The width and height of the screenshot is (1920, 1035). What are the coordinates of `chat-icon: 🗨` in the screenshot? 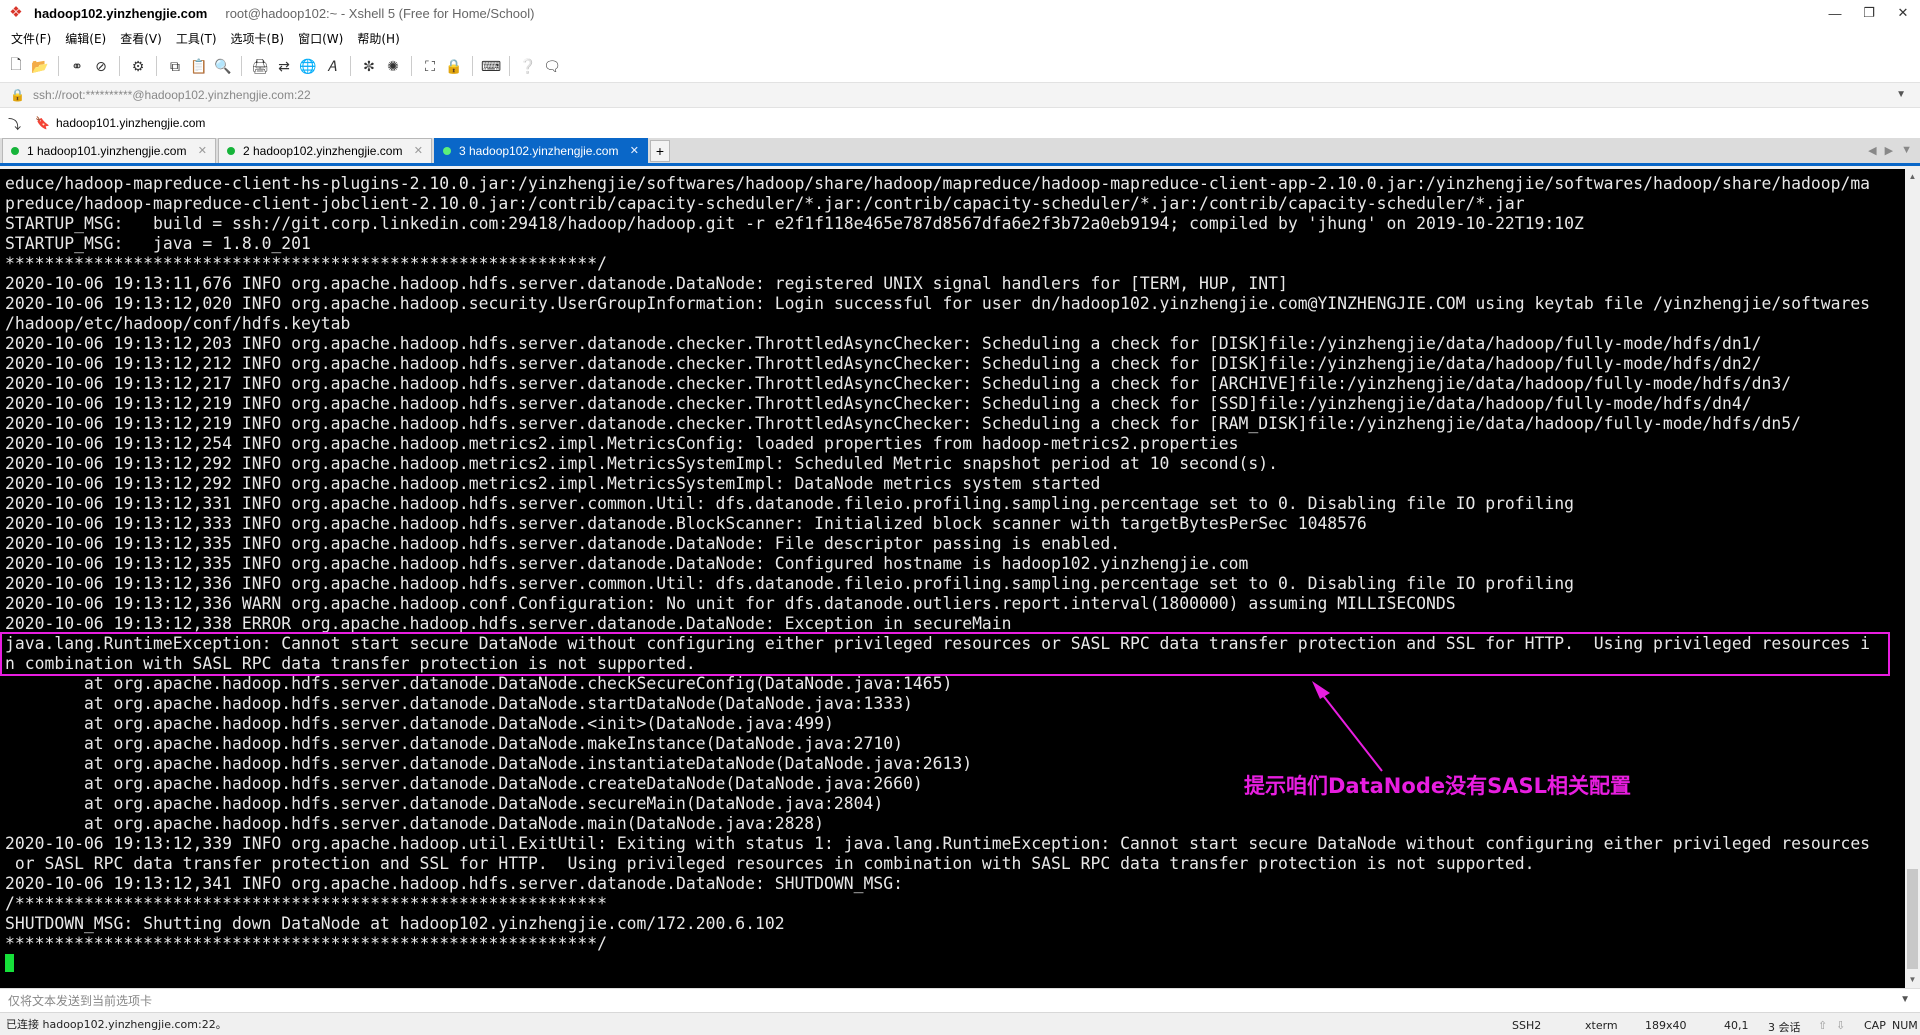 It's located at (552, 66).